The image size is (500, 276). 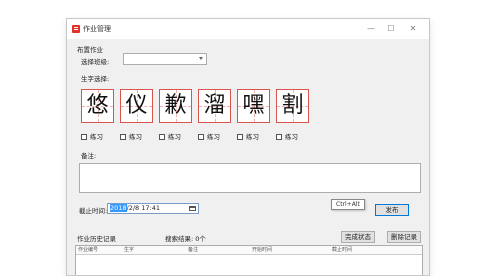 I want to click on search-result-label: 搜索结果: 0个, so click(x=185, y=239).